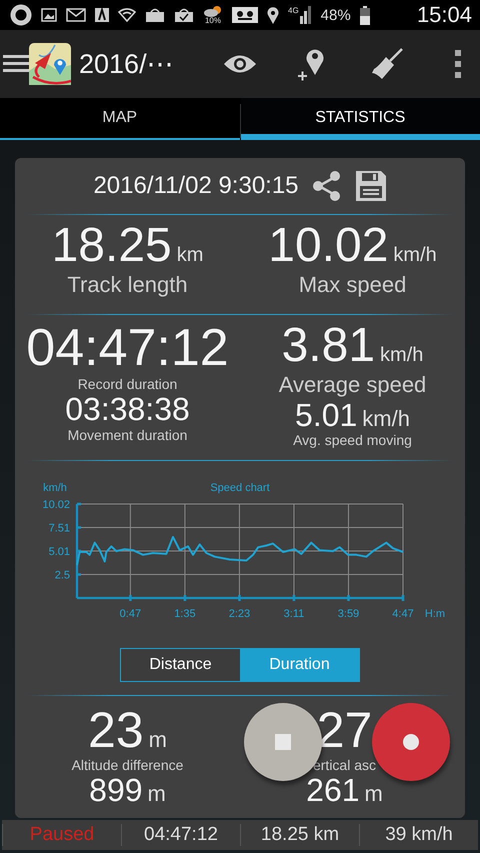 The image size is (480, 853). I want to click on x-tick-label: 0:47, so click(131, 614).